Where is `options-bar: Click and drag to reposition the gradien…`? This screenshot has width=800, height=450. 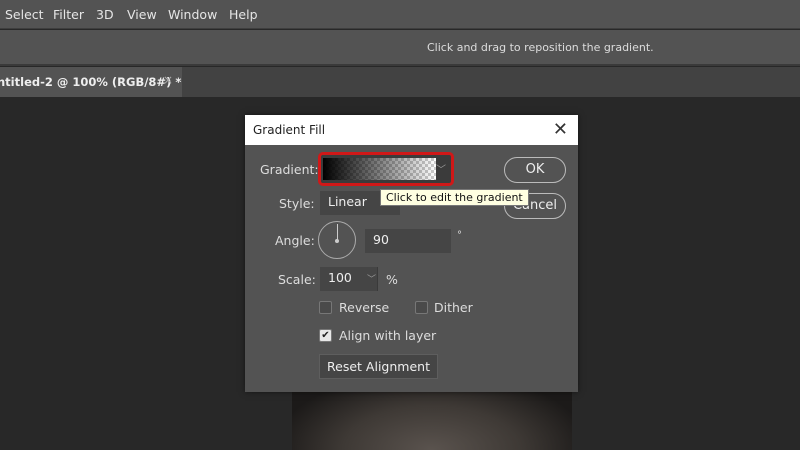
options-bar: Click and drag to reposition the gradien… is located at coordinates (400, 48).